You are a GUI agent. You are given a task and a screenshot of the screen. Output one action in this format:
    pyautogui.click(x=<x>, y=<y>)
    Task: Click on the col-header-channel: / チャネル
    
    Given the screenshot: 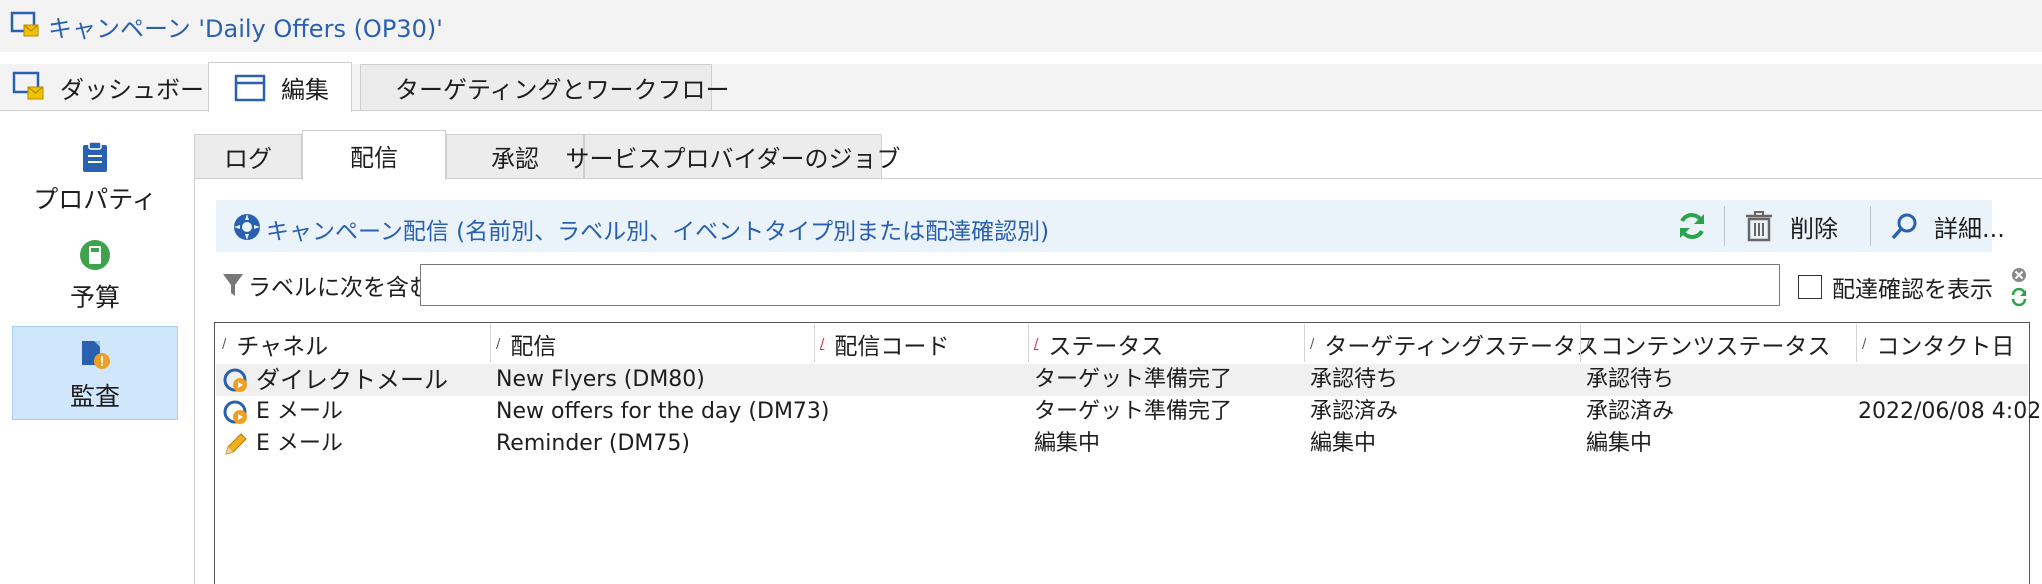 What is the action you would take?
    pyautogui.click(x=275, y=344)
    